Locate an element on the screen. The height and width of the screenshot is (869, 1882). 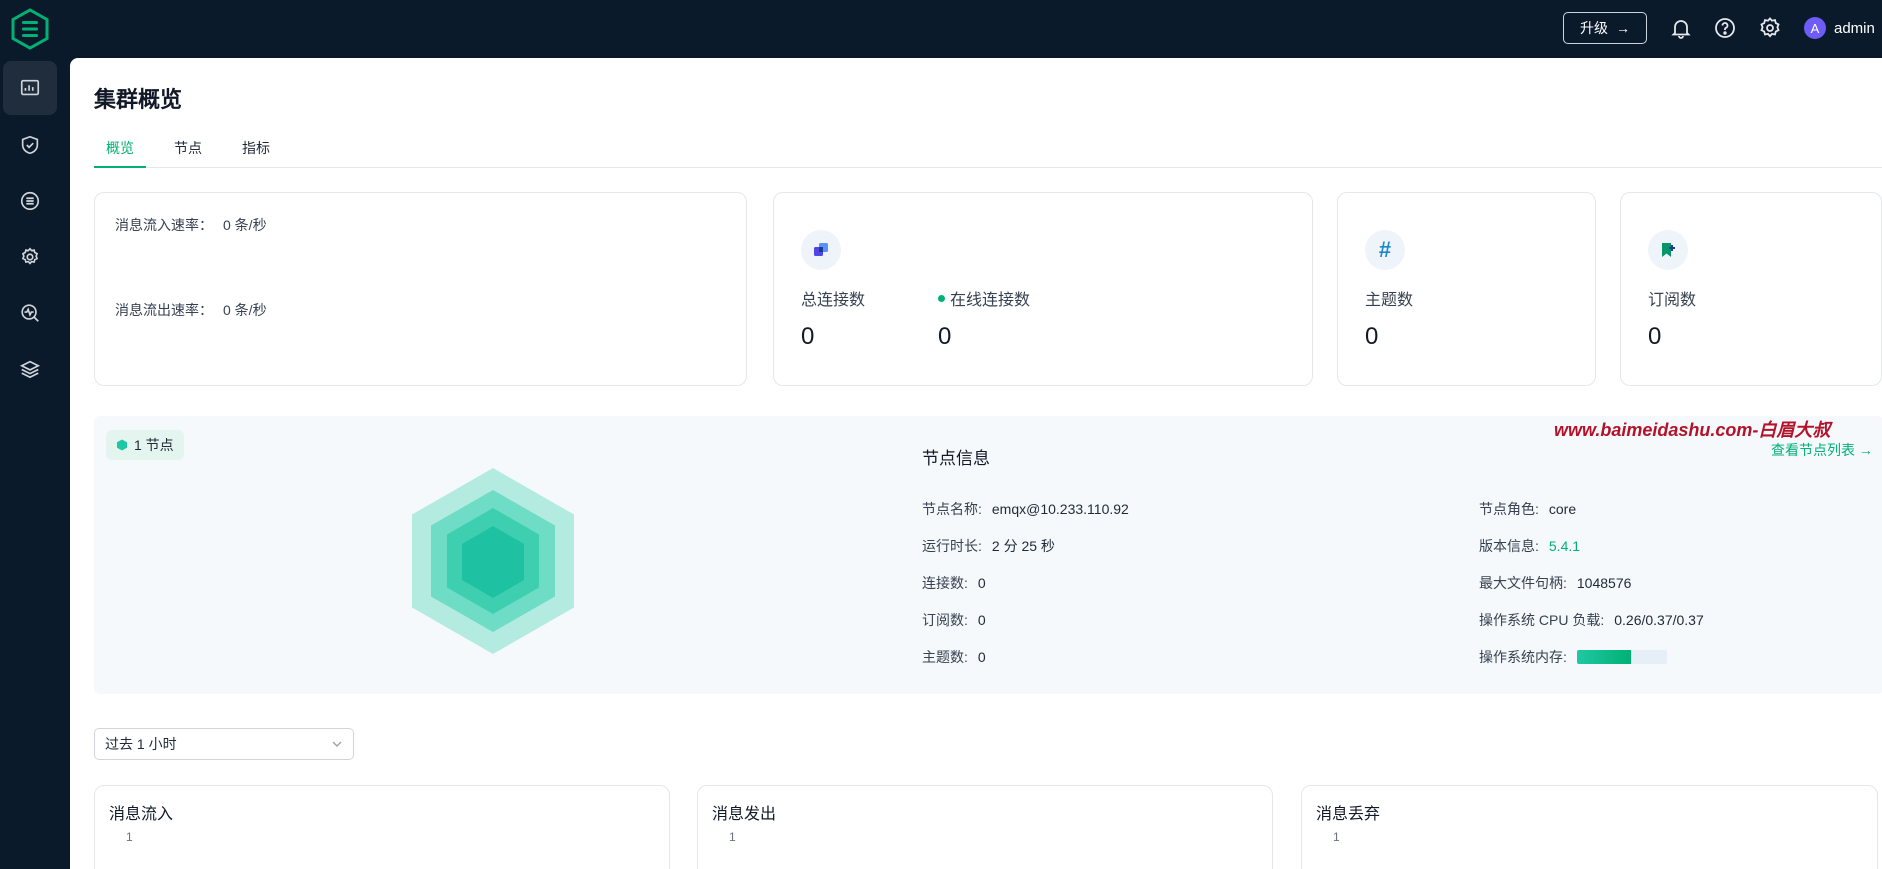
uptime-label: 运行时长: is located at coordinates (952, 546).